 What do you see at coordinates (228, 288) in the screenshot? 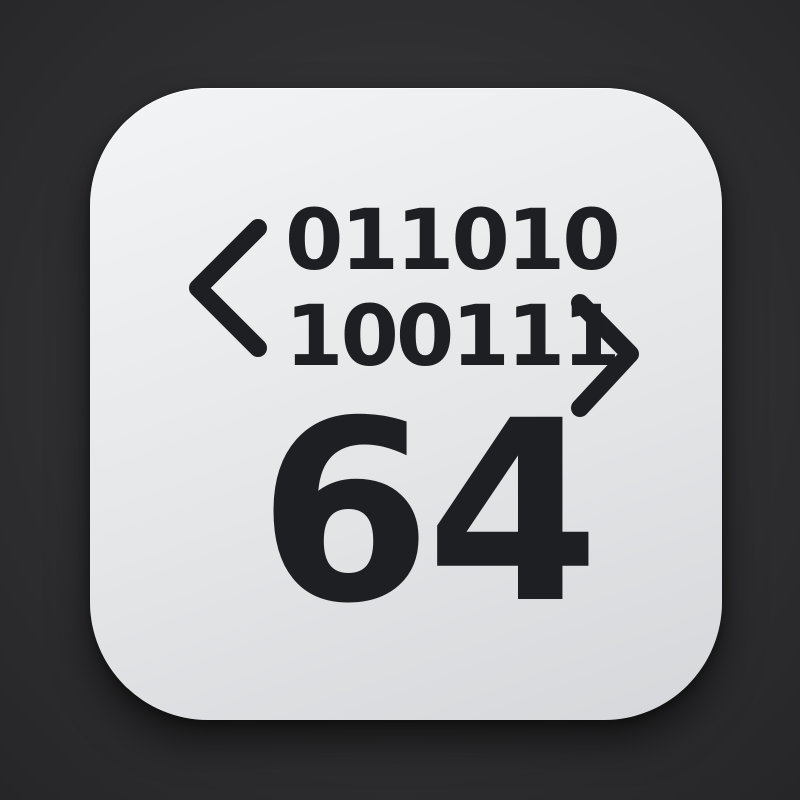
I see `chevron-left-icon` at bounding box center [228, 288].